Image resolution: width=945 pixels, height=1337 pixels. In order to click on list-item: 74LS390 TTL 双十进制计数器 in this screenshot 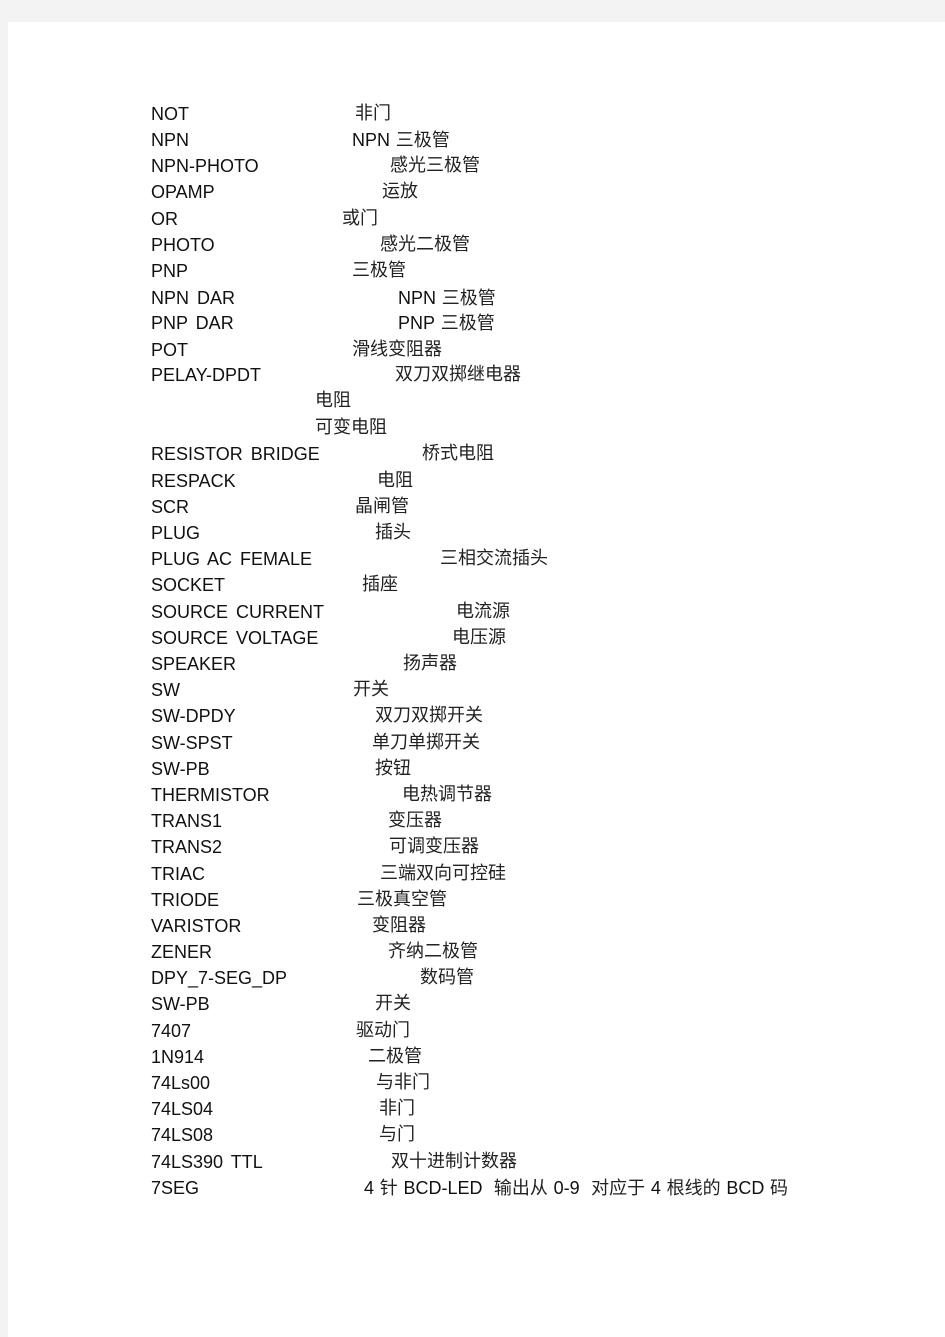, I will do `click(531, 1162)`.